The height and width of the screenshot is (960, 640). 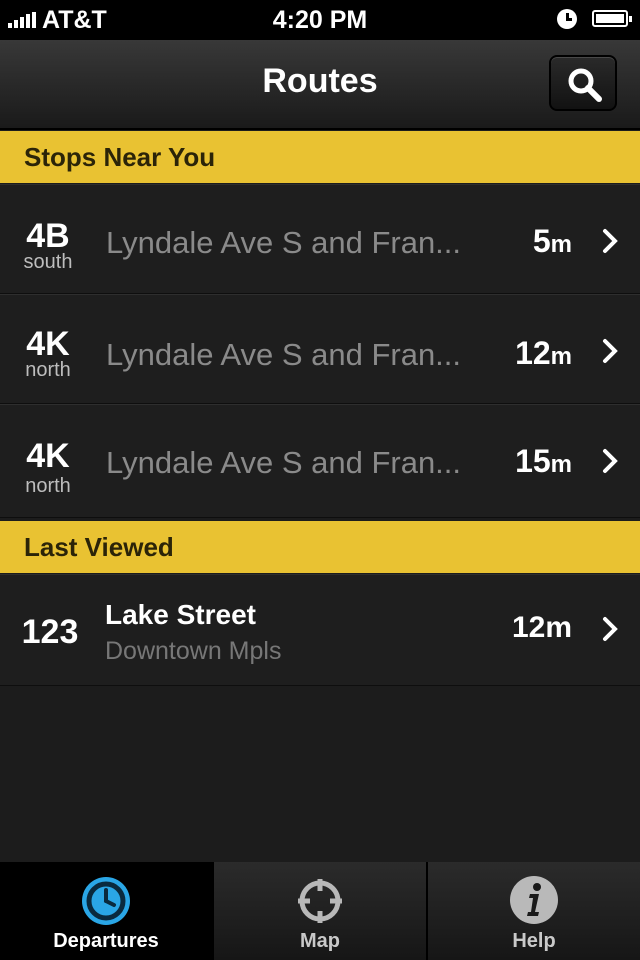 I want to click on list-item: 4K north Lyndale Ave S and Fran... 15m, so click(x=320, y=461).